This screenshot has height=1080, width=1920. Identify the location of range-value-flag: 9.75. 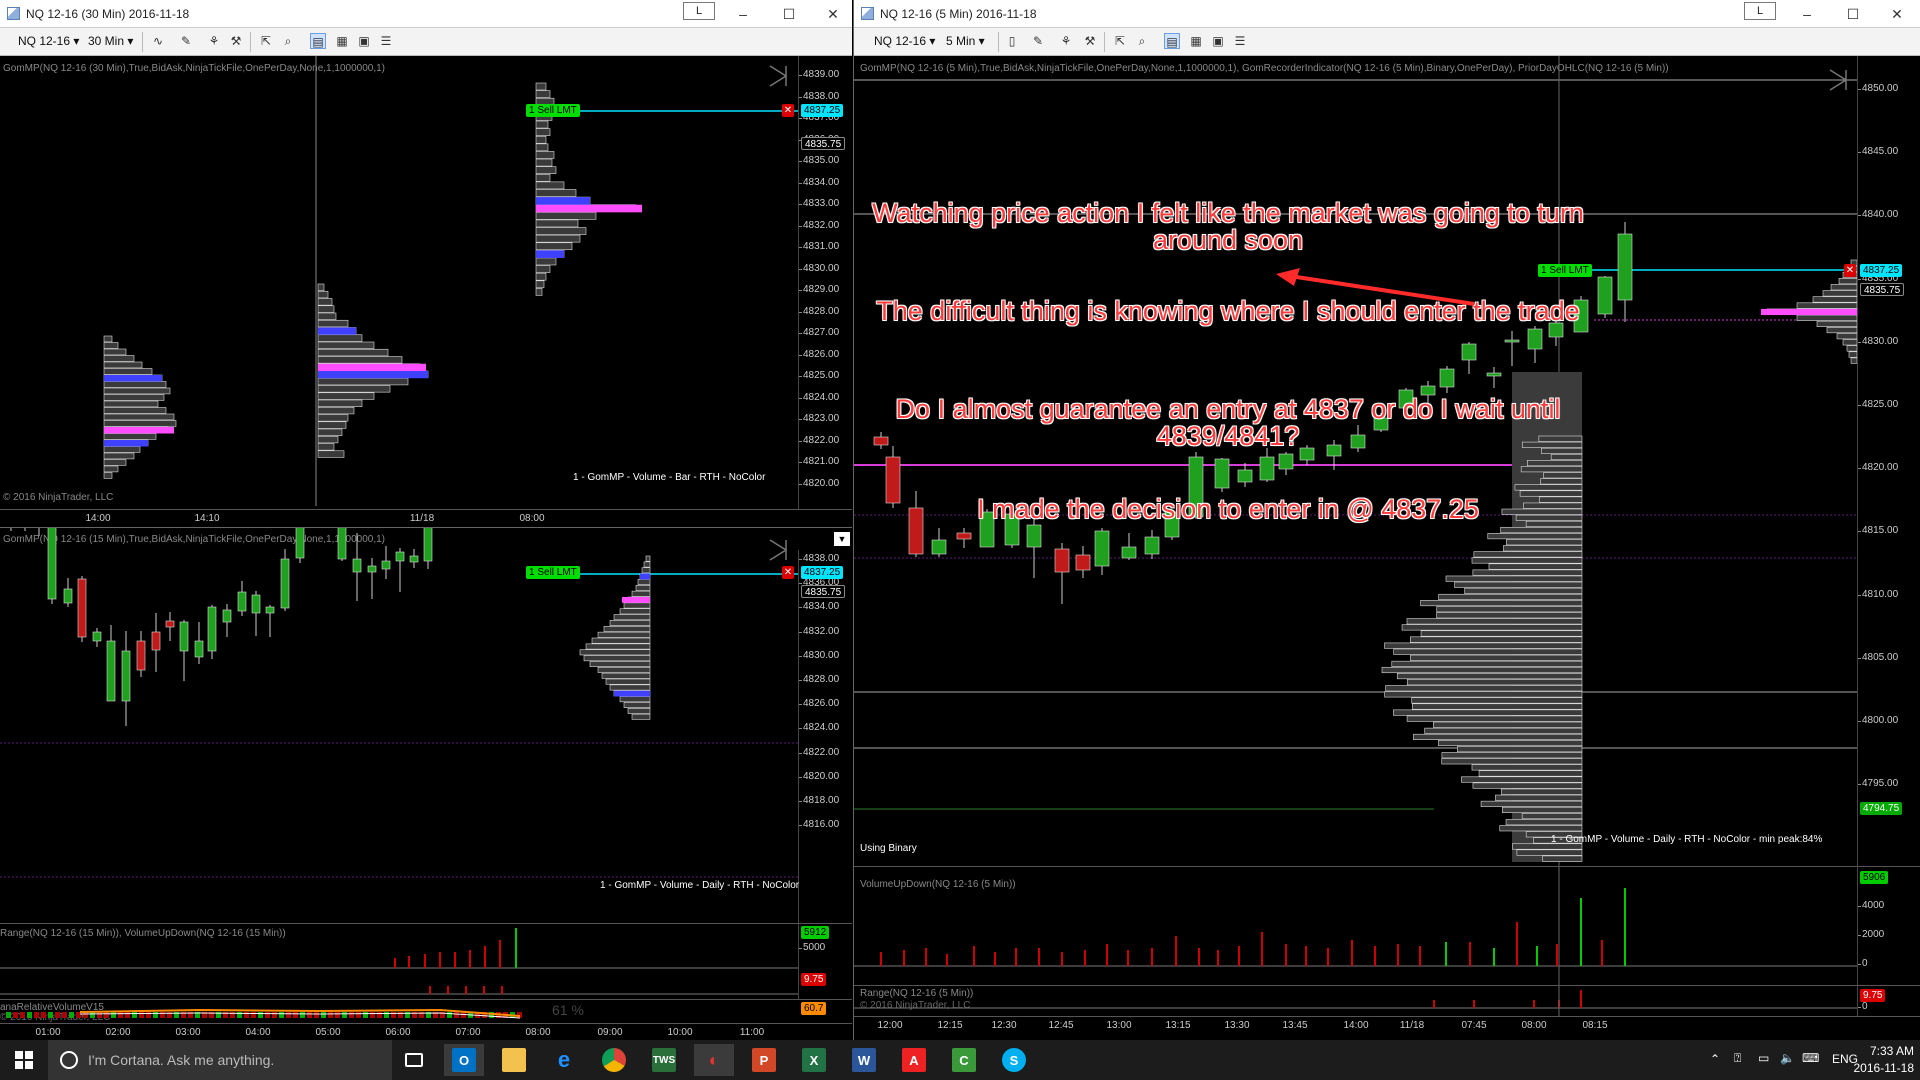
(814, 979).